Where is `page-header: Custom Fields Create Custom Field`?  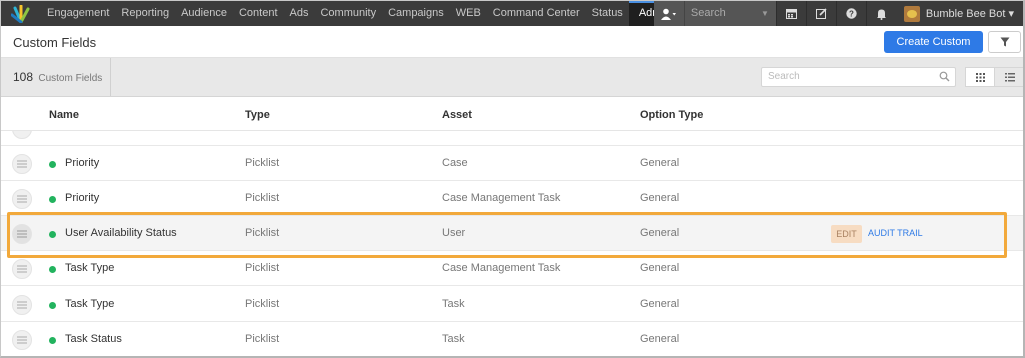
page-header: Custom Fields Create Custom Field is located at coordinates (512, 48).